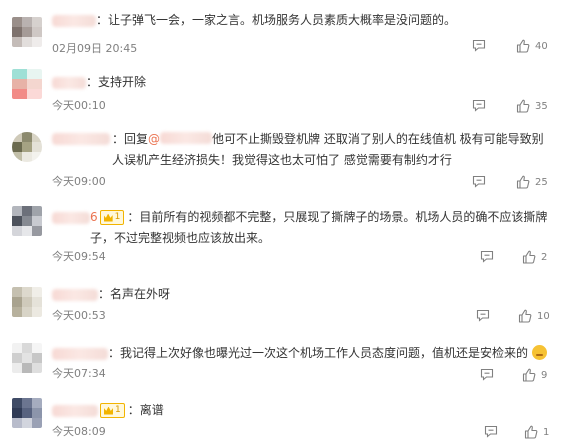 This screenshot has height=445, width=562. I want to click on like-count: 9, so click(544, 375).